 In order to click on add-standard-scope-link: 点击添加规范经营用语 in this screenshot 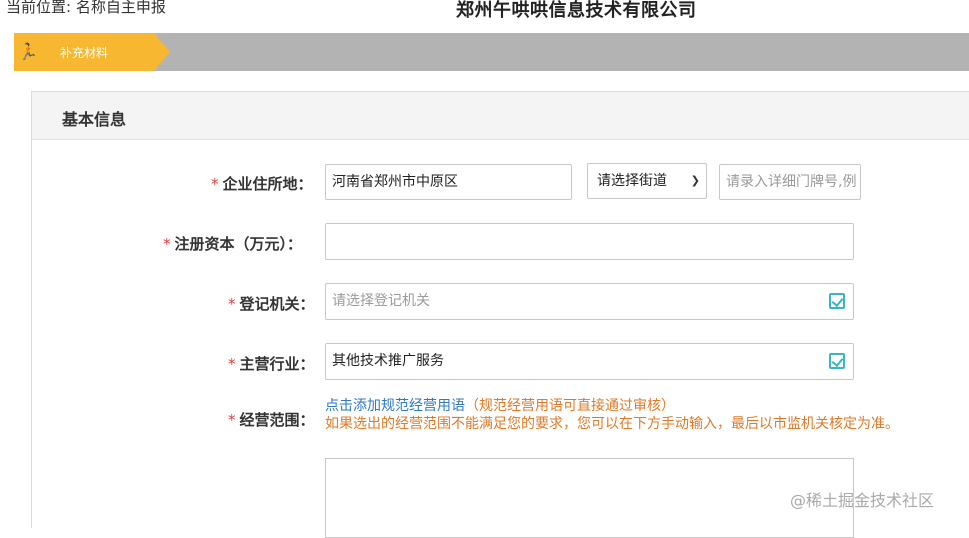, I will do `click(395, 406)`.